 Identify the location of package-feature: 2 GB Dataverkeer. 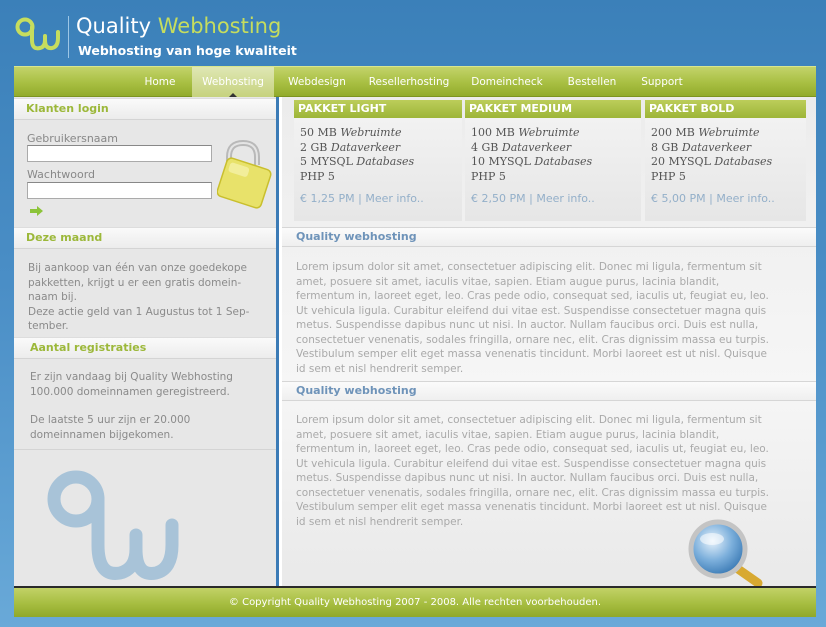
(379, 148).